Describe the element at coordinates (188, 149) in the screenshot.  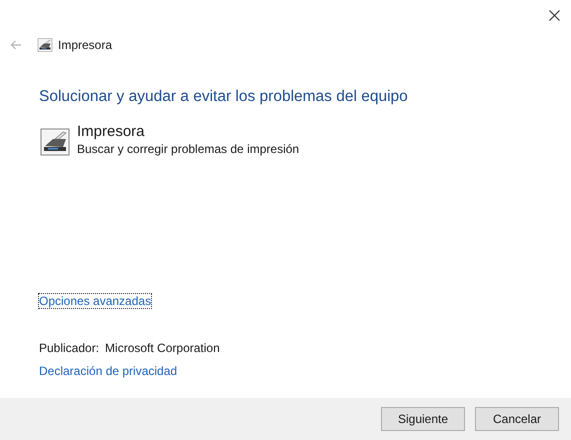
I see `troubleshooter-description: Buscar y corregir problemas de impresión` at that location.